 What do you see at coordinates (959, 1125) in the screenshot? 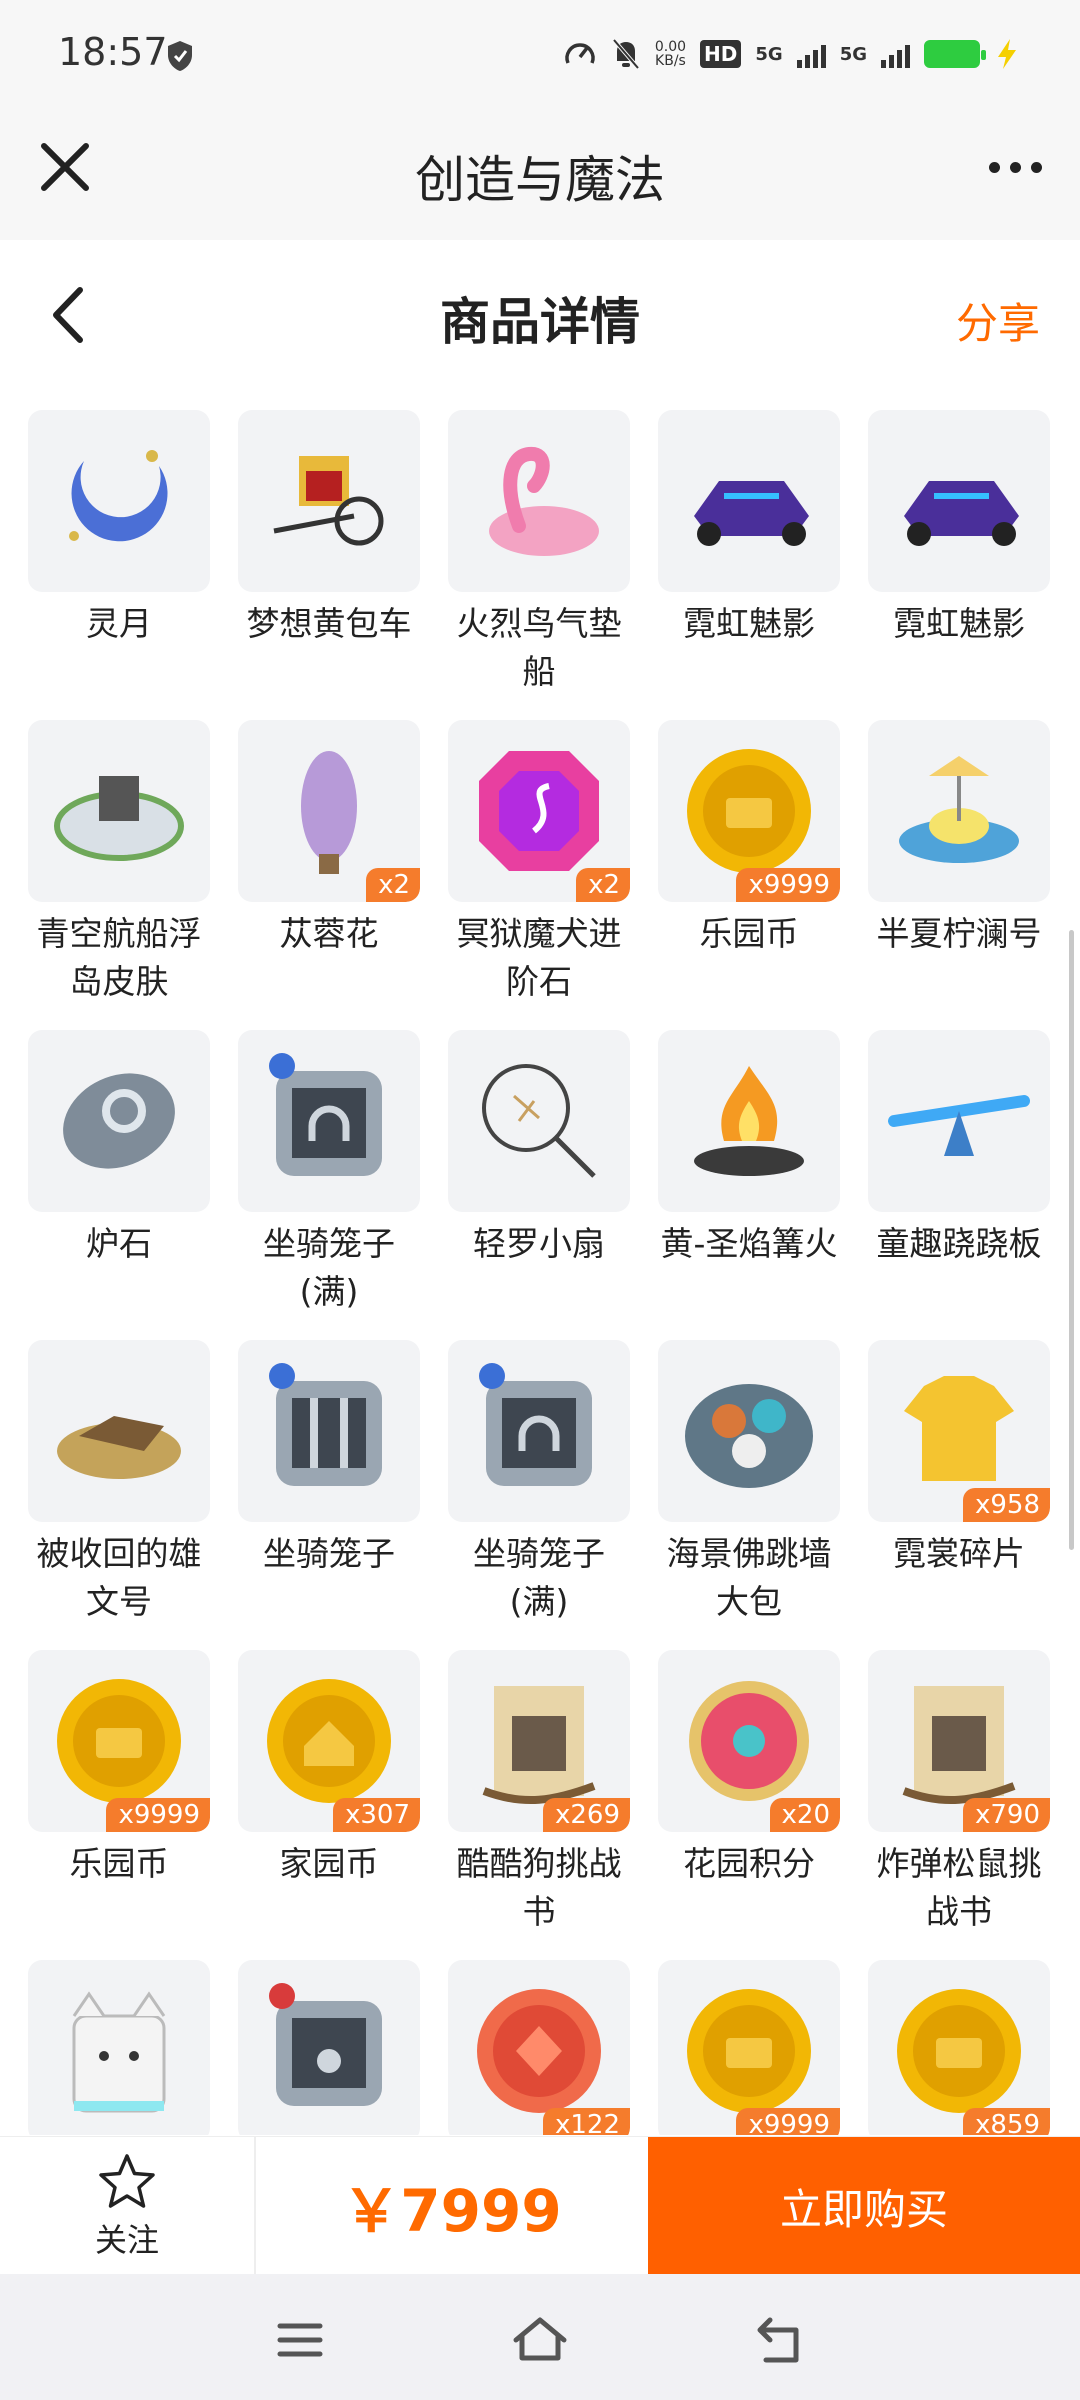
I see `seesaw-icon` at bounding box center [959, 1125].